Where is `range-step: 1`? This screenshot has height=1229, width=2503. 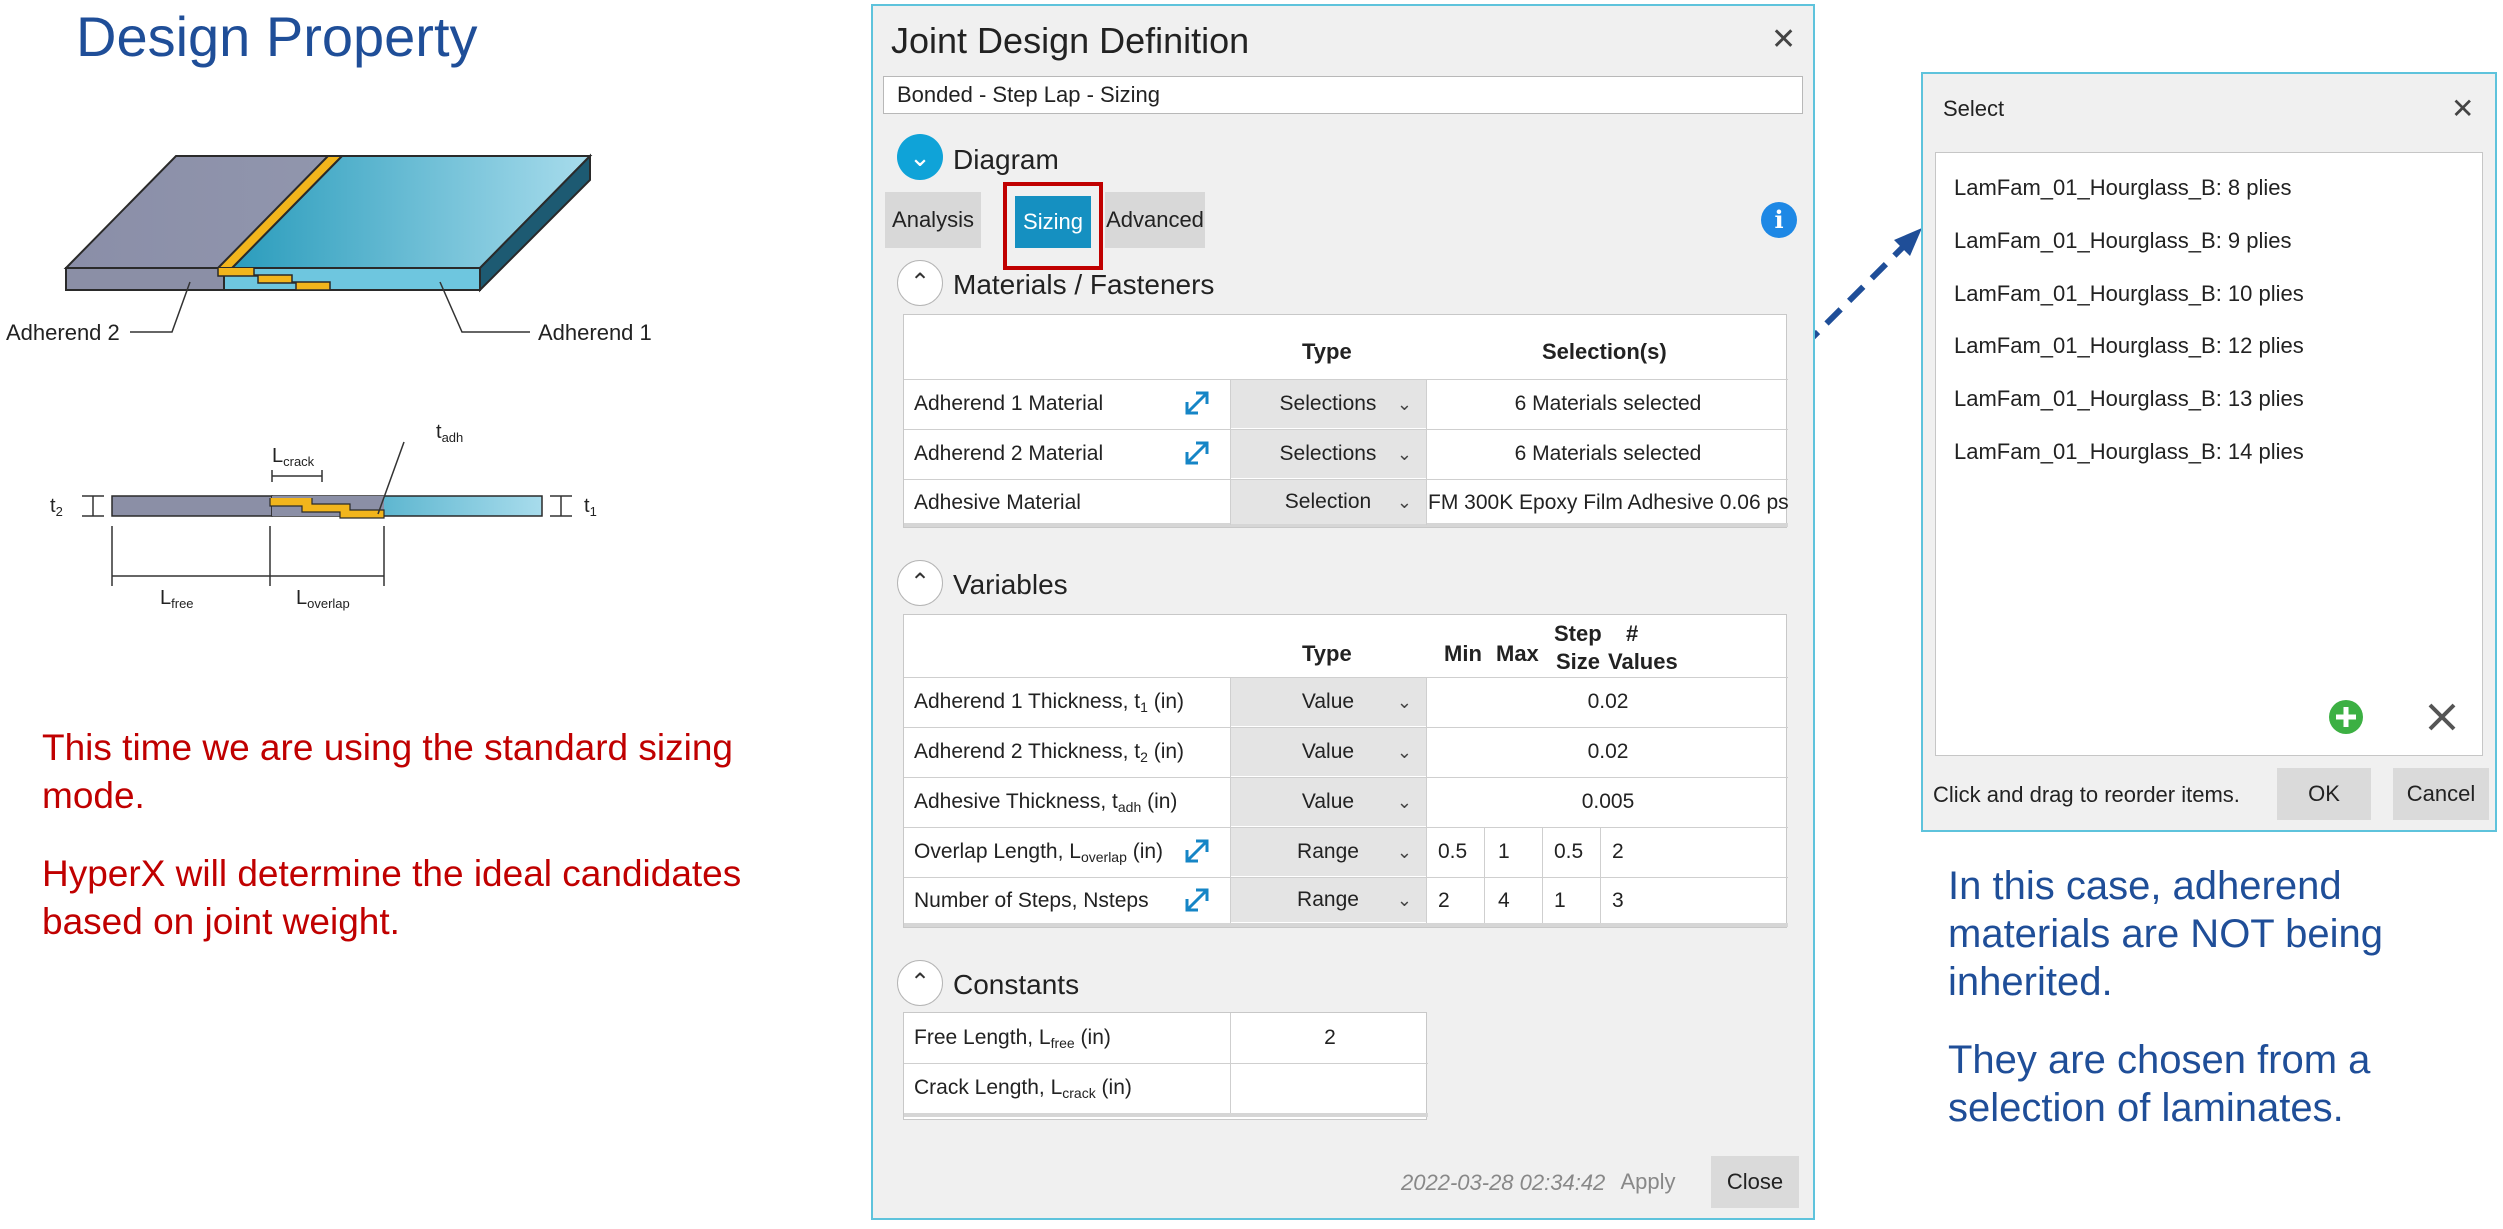
range-step: 1 is located at coordinates (1560, 901).